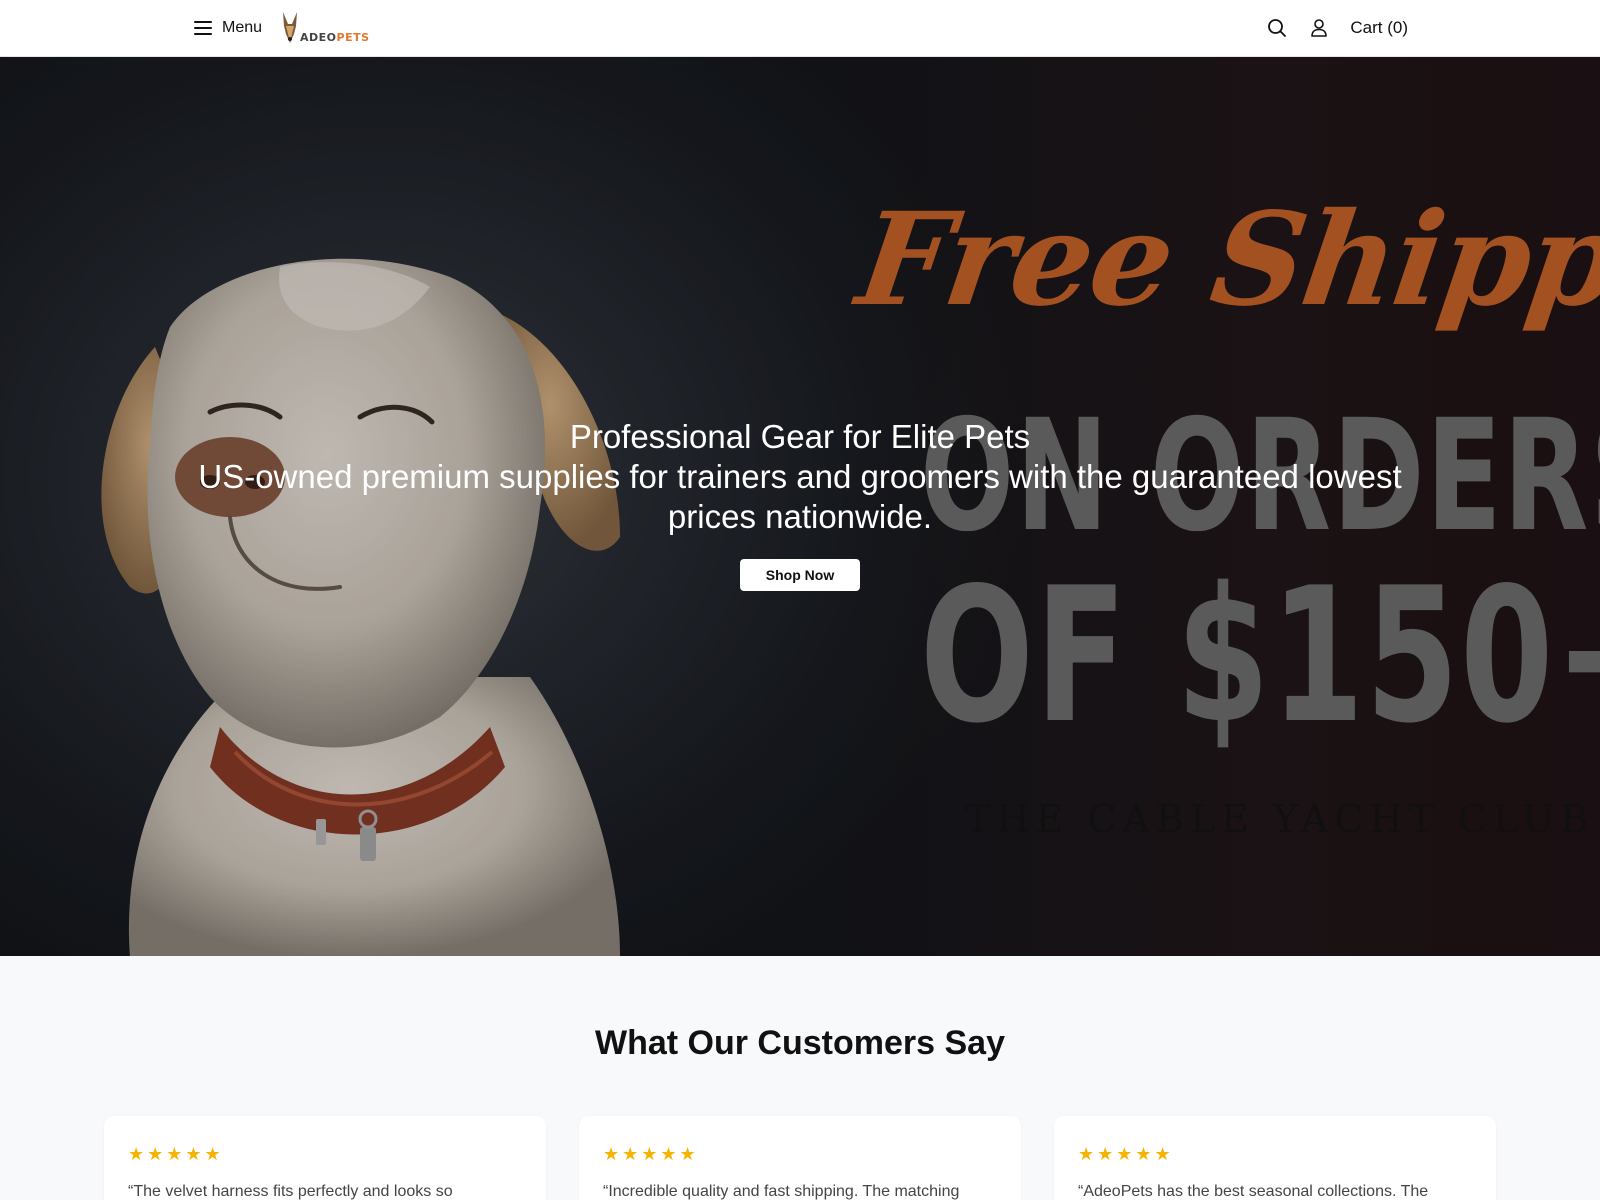 This screenshot has height=1200, width=1600. What do you see at coordinates (325, 28) in the screenshot?
I see `site-logo: ADEOPETS` at bounding box center [325, 28].